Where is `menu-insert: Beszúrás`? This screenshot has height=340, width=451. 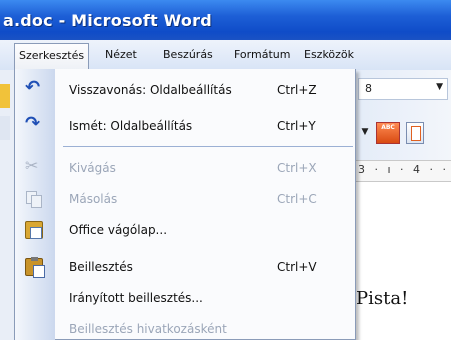 menu-insert: Beszúrás is located at coordinates (188, 54).